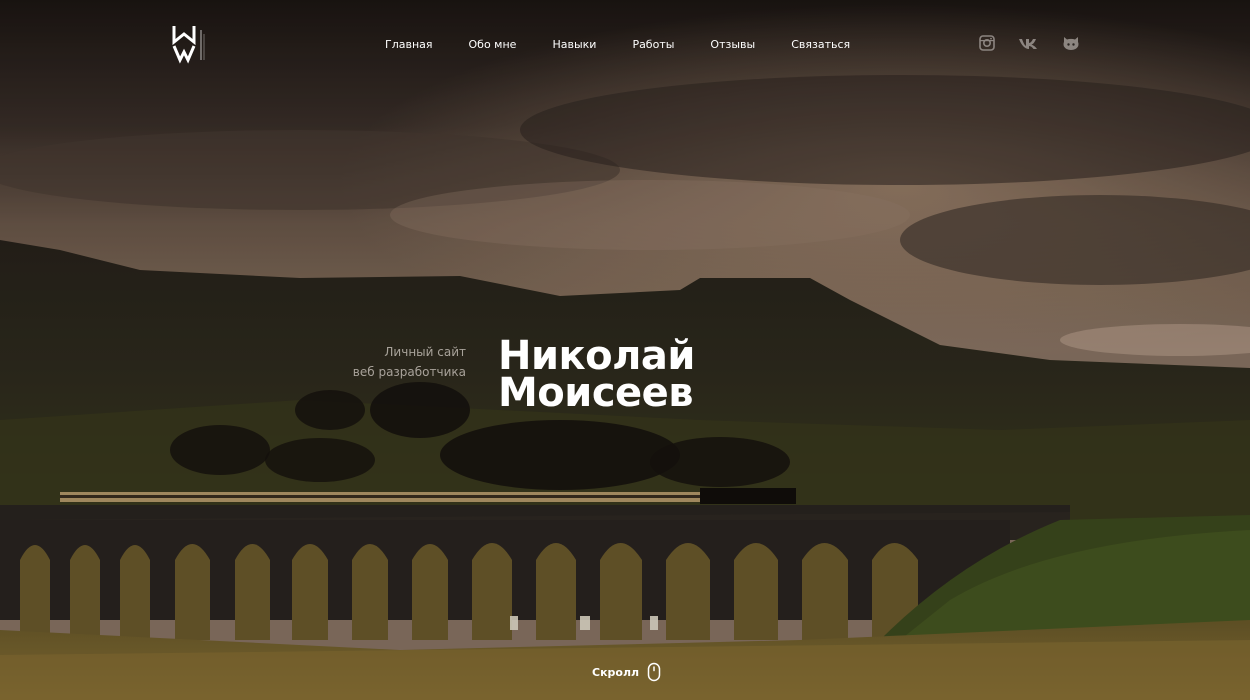 The image size is (1250, 700). Describe the element at coordinates (409, 372) in the screenshot. I see `hero-subtitle-line2: веб разработчика` at that location.